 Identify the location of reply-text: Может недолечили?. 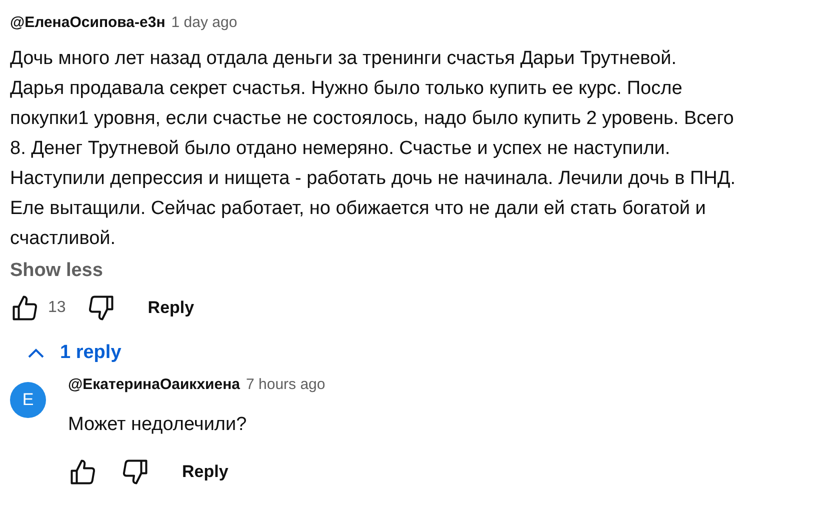
(158, 425).